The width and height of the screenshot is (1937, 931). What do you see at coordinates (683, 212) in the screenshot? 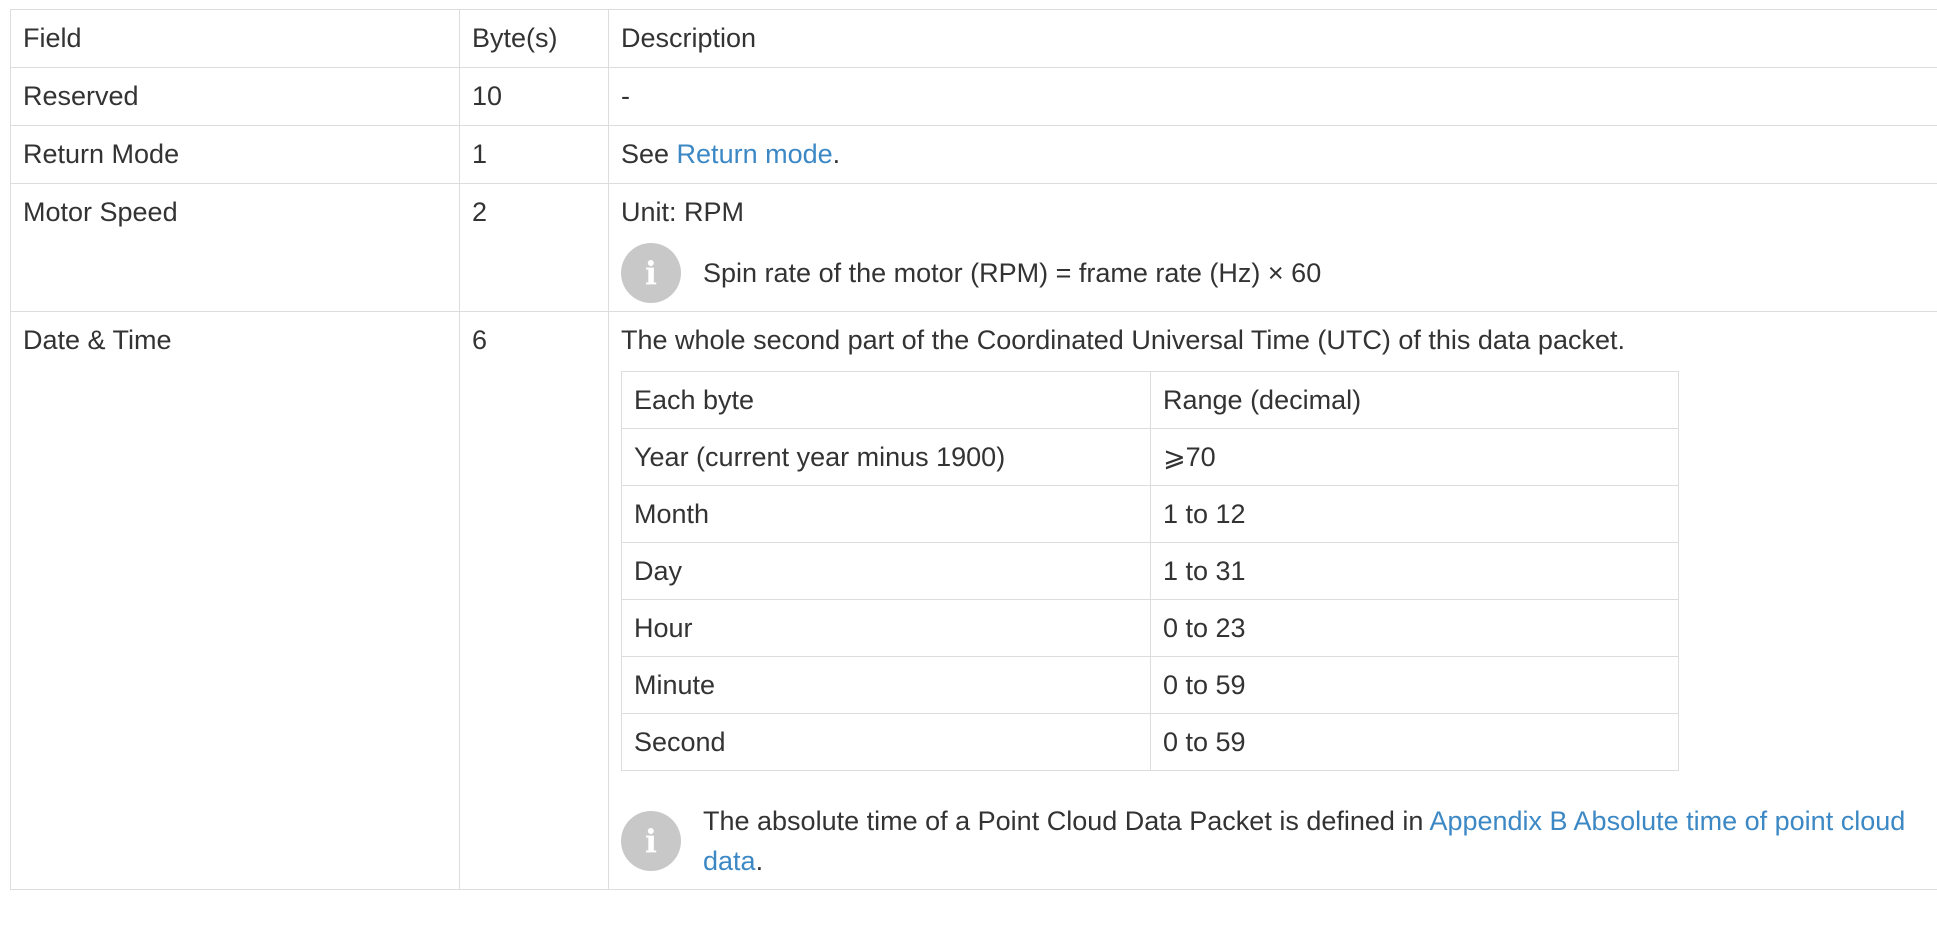
I see `unit-text: Unit: RPM` at bounding box center [683, 212].